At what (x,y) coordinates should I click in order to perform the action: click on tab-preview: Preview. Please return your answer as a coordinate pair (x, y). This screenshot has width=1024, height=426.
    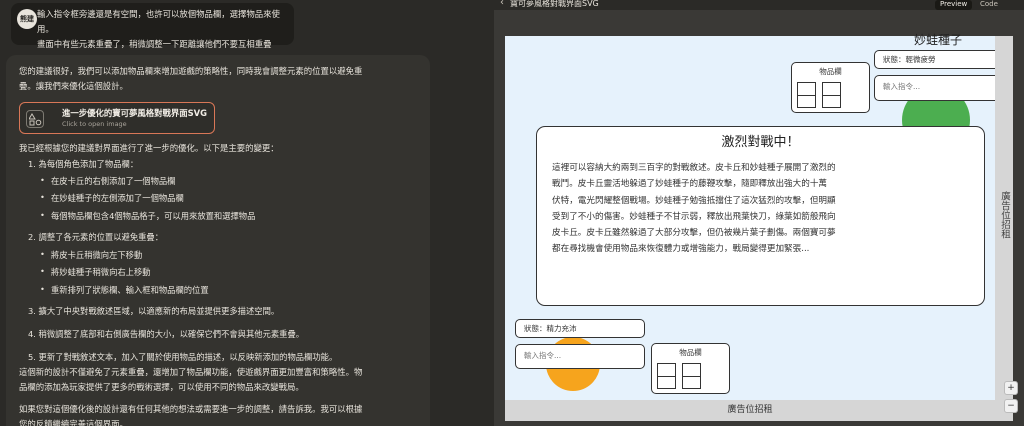
    Looking at the image, I should click on (954, 5).